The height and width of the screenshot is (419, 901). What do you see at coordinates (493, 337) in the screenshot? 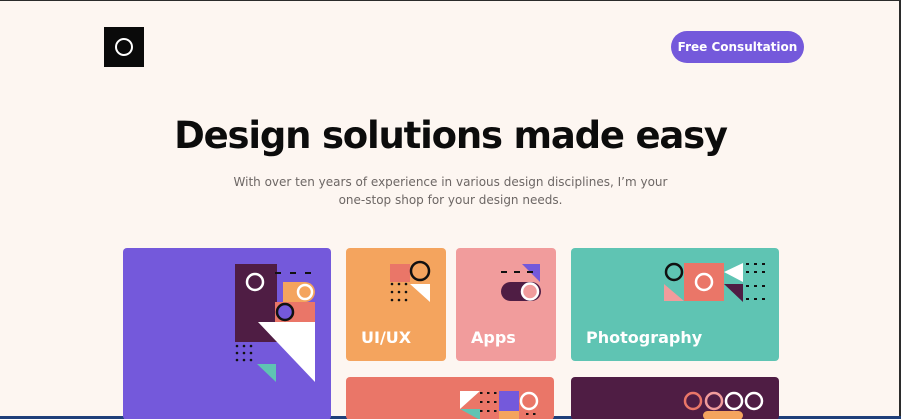
I see `service-card-label: Apps` at bounding box center [493, 337].